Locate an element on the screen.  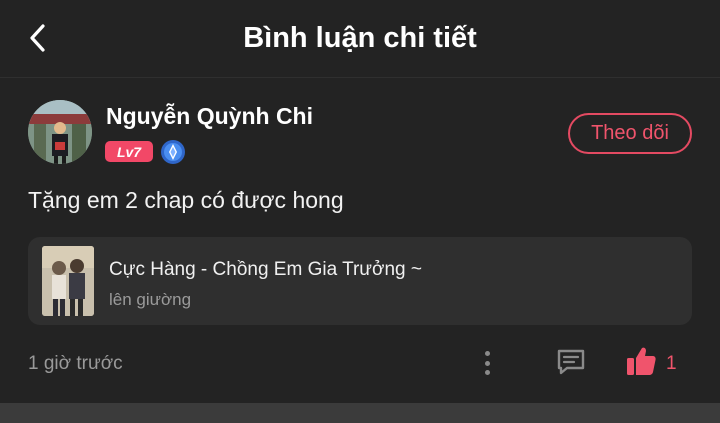
follow-button: Theo dõi is located at coordinates (630, 133).